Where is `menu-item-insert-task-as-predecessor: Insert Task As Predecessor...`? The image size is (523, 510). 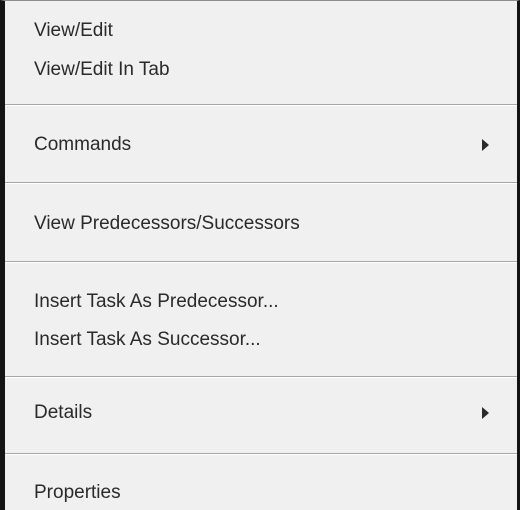 menu-item-insert-task-as-predecessor: Insert Task As Predecessor... is located at coordinates (268, 302).